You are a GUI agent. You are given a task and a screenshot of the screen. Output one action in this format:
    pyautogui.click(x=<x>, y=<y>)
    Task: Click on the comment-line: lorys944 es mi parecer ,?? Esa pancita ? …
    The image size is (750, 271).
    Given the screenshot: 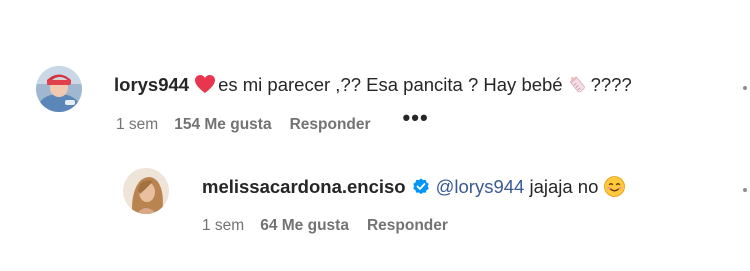 What is the action you would take?
    pyautogui.click(x=373, y=87)
    